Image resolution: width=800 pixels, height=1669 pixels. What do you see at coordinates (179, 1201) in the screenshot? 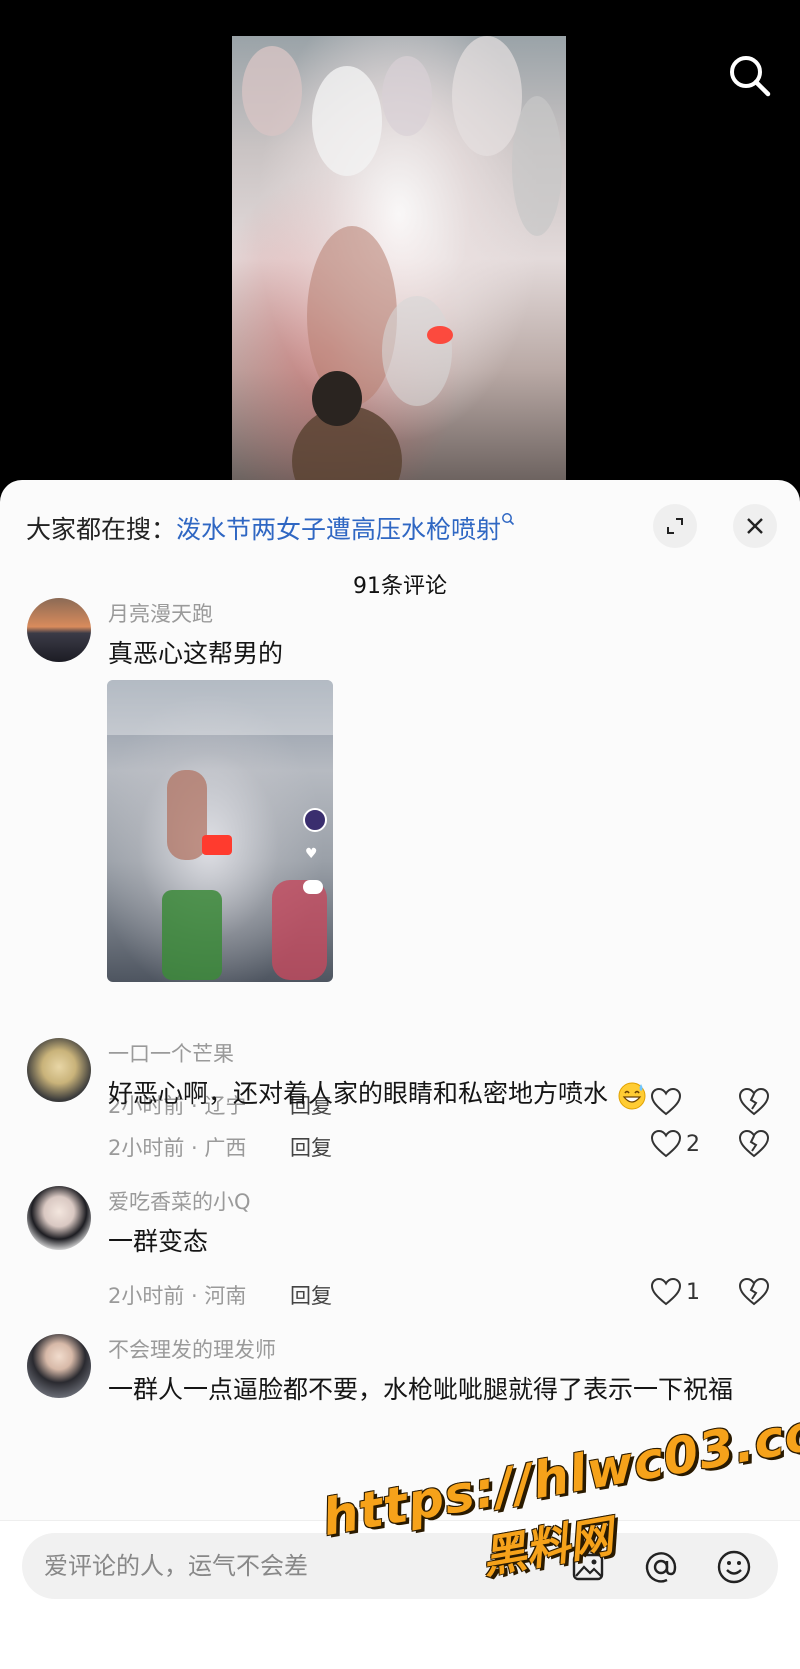
I see `comment-username: 爱吃香菜的小Q` at bounding box center [179, 1201].